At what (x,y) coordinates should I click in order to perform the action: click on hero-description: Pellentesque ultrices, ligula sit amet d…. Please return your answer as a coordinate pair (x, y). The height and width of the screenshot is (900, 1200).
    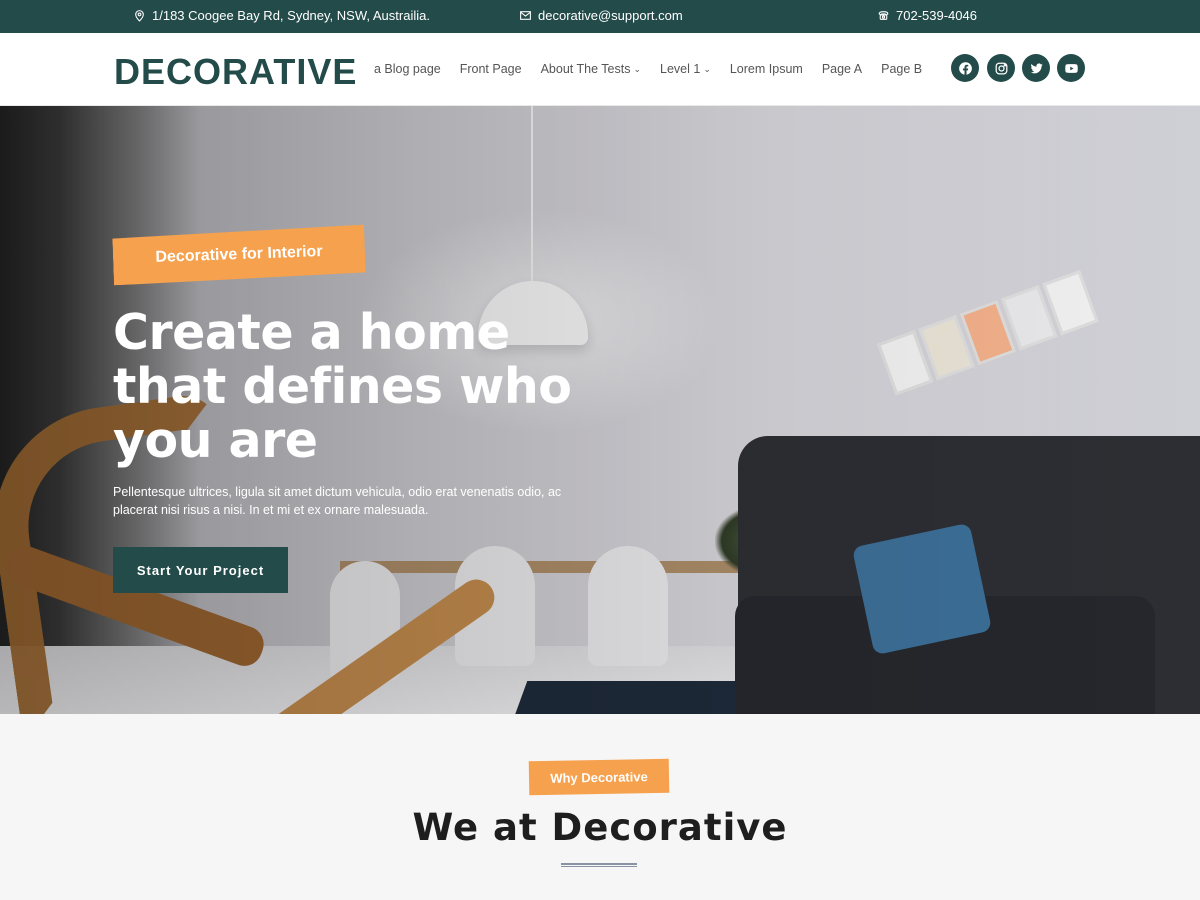
    Looking at the image, I should click on (337, 501).